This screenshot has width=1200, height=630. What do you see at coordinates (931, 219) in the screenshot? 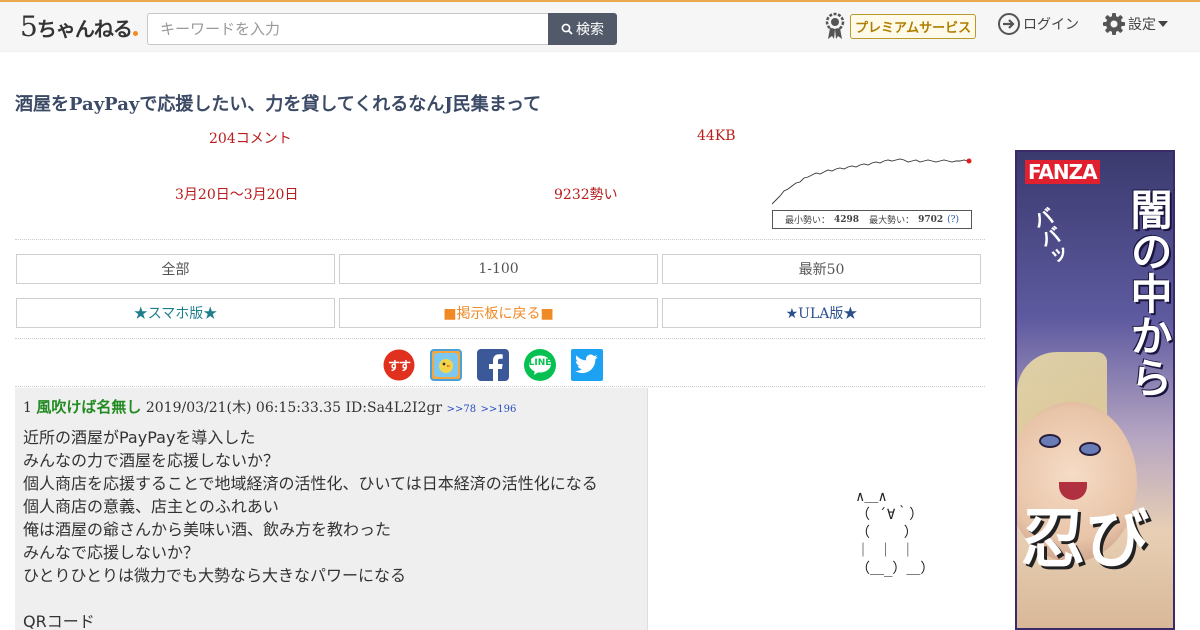
I see `graph-max-value: 9702` at bounding box center [931, 219].